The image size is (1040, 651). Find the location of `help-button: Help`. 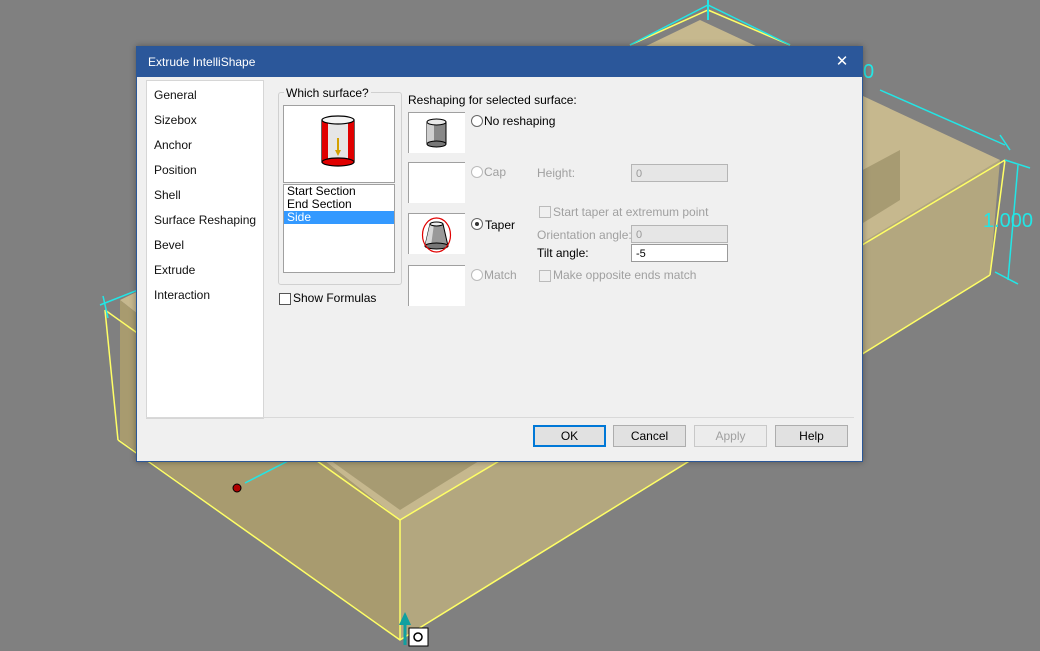

help-button: Help is located at coordinates (811, 436).